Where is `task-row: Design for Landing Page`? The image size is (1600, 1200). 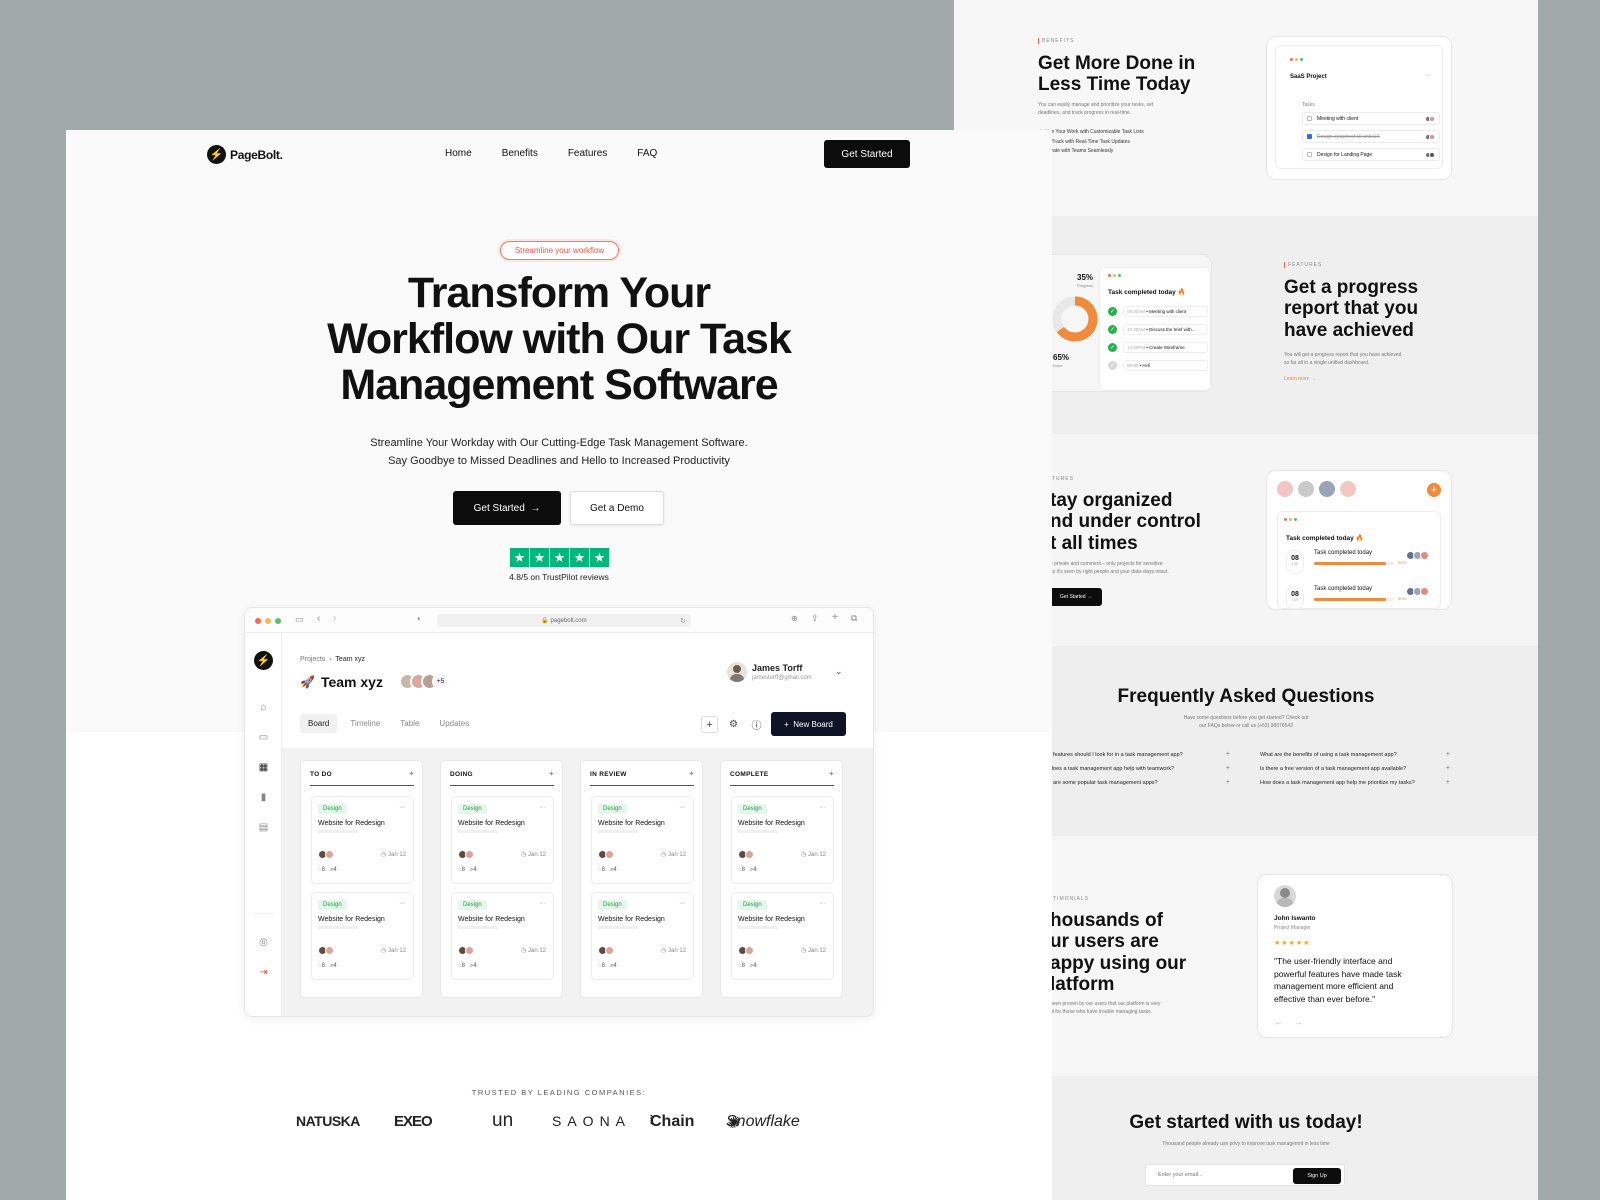
task-row: Design for Landing Page is located at coordinates (1371, 154).